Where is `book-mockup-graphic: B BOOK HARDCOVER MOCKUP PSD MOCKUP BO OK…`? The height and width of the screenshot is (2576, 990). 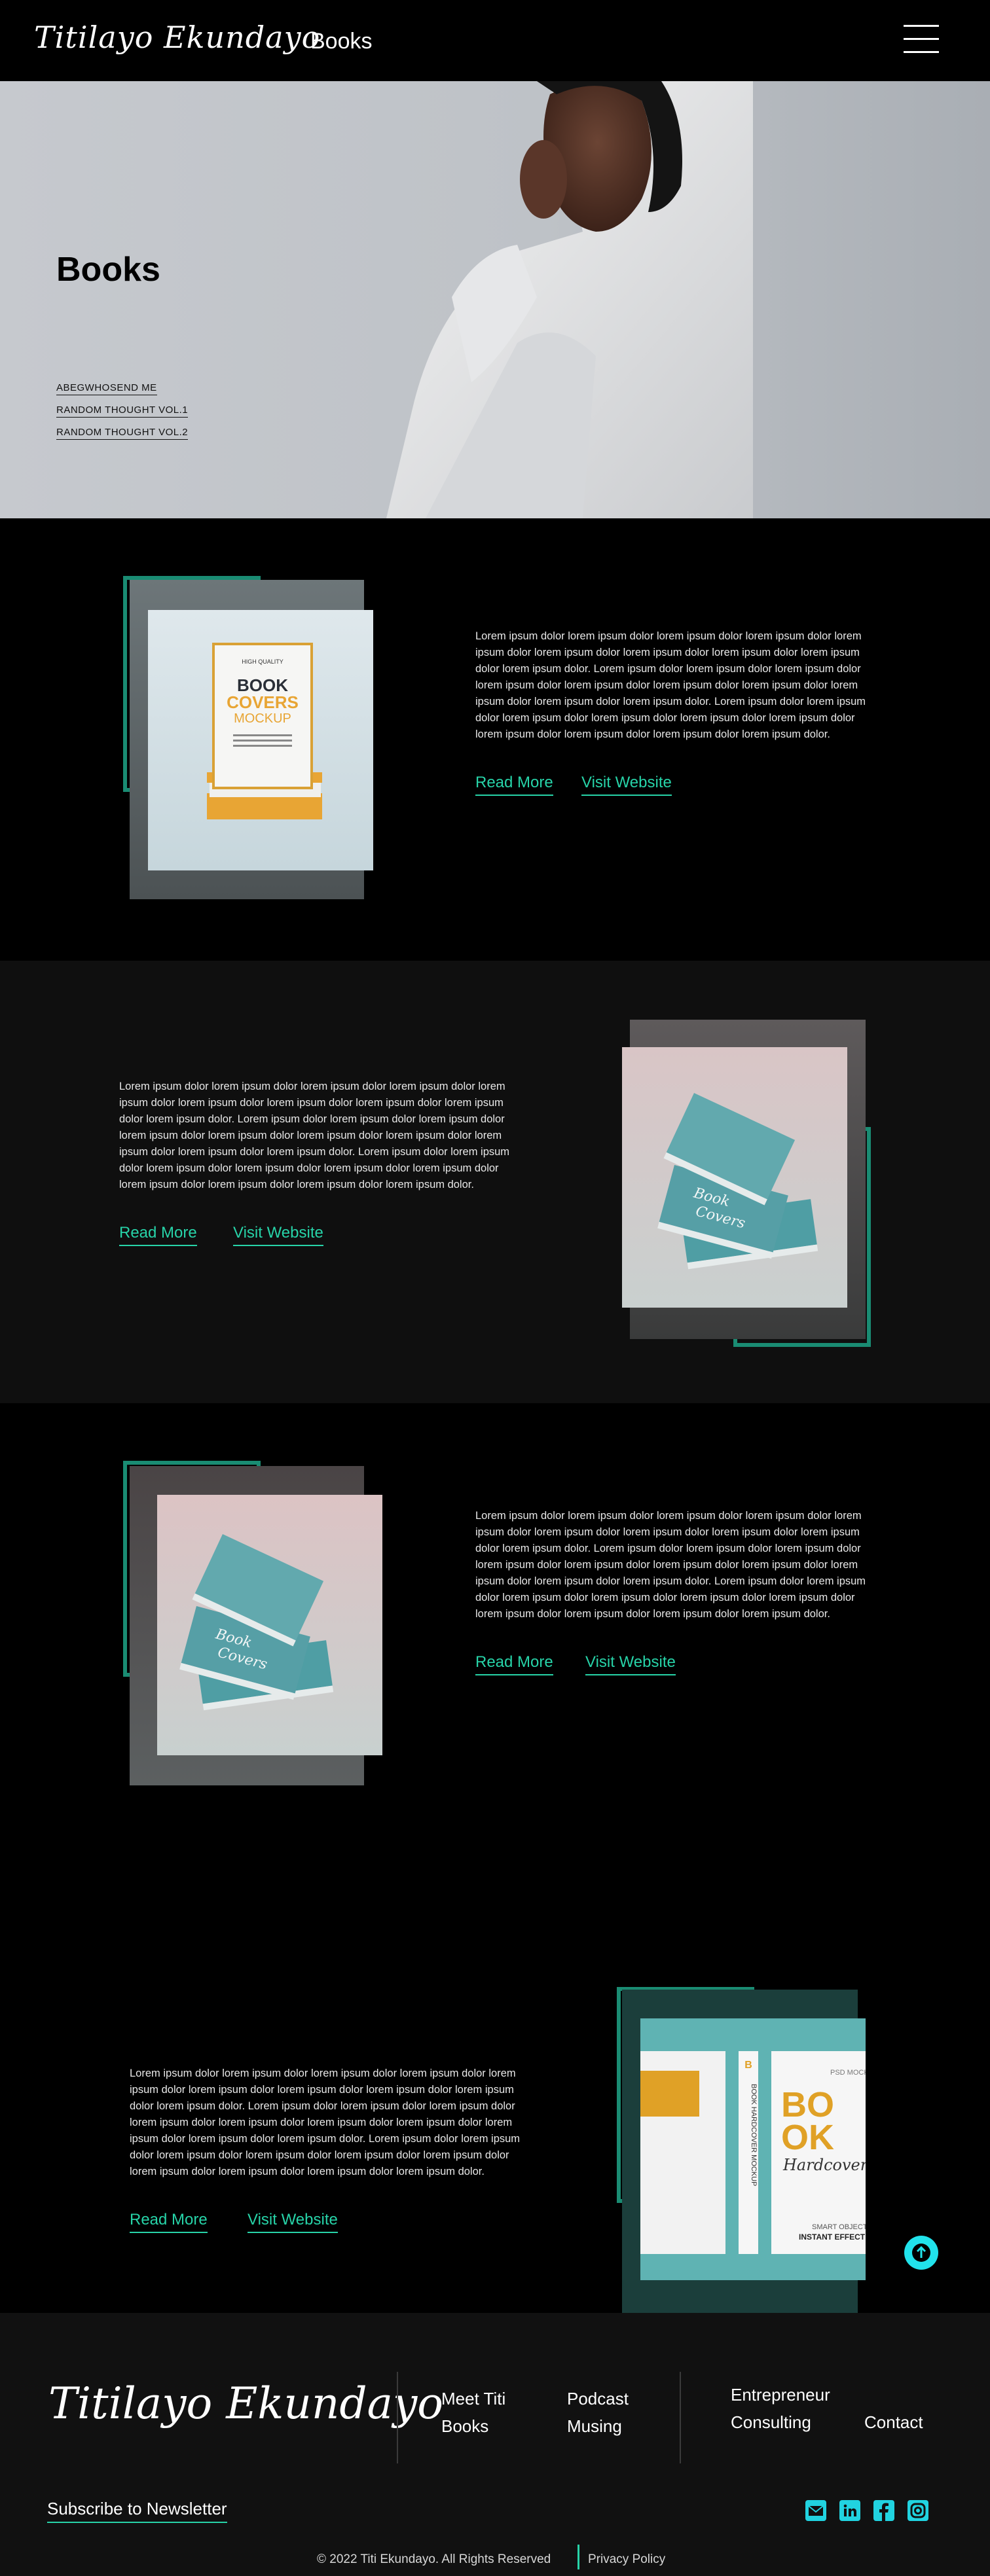 book-mockup-graphic: B BOOK HARDCOVER MOCKUP PSD MOCKUP BO OK… is located at coordinates (753, 2152).